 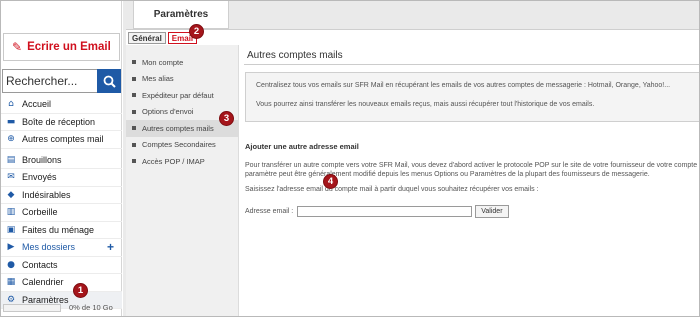 I want to click on sidebar-item-cleanup: ▣ Faites du ménage, so click(x=61, y=230).